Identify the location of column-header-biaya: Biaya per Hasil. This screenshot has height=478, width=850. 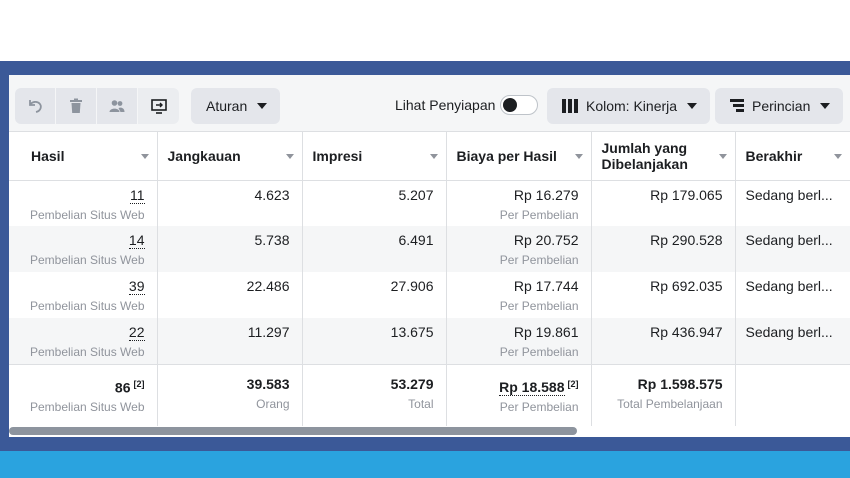
(519, 156).